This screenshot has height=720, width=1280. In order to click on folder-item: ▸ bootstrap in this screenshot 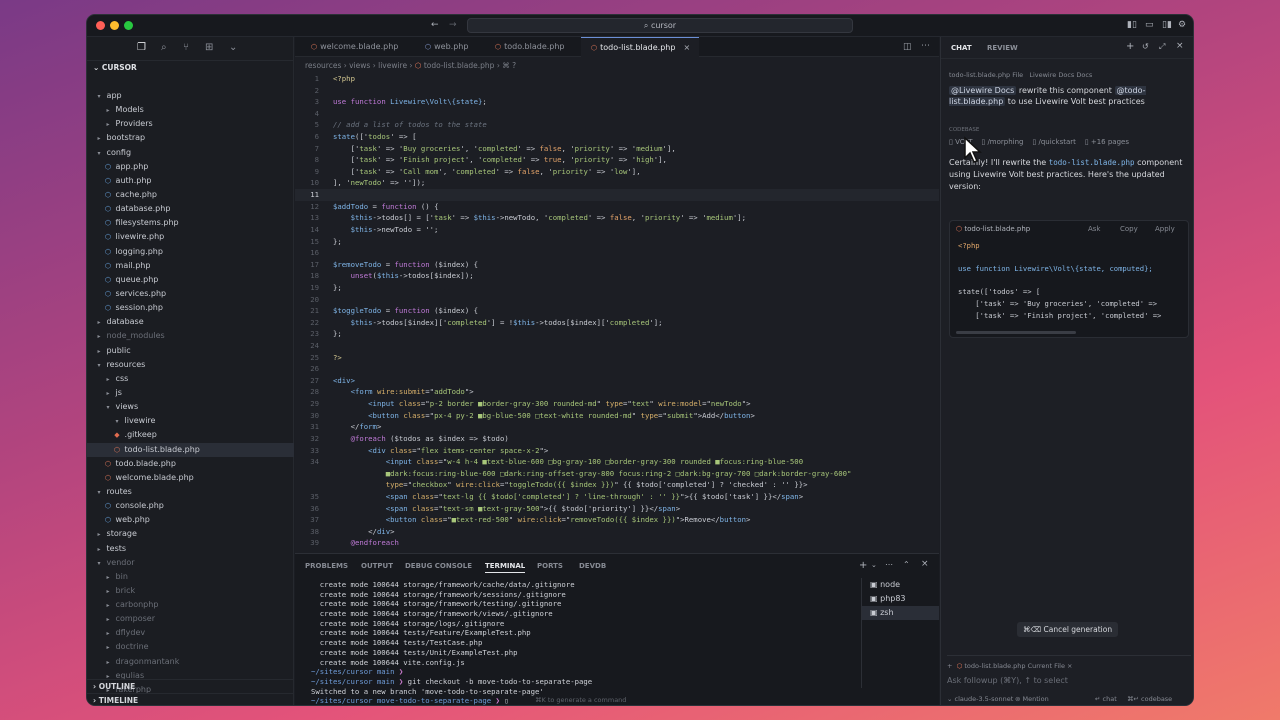, I will do `click(190, 138)`.